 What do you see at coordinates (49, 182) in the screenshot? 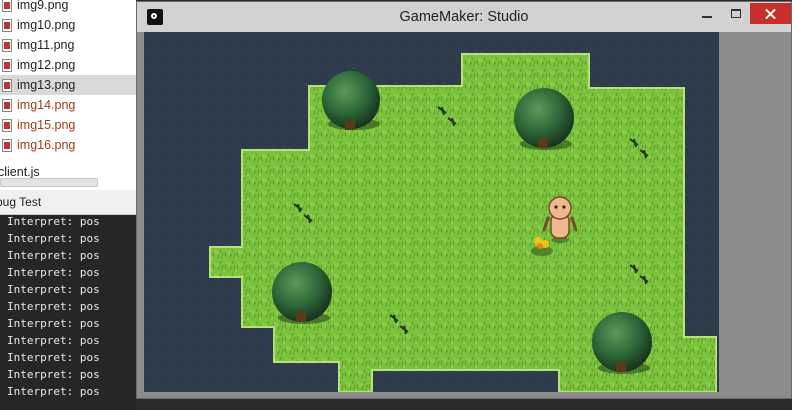
I see `horizontal-scrollbar` at bounding box center [49, 182].